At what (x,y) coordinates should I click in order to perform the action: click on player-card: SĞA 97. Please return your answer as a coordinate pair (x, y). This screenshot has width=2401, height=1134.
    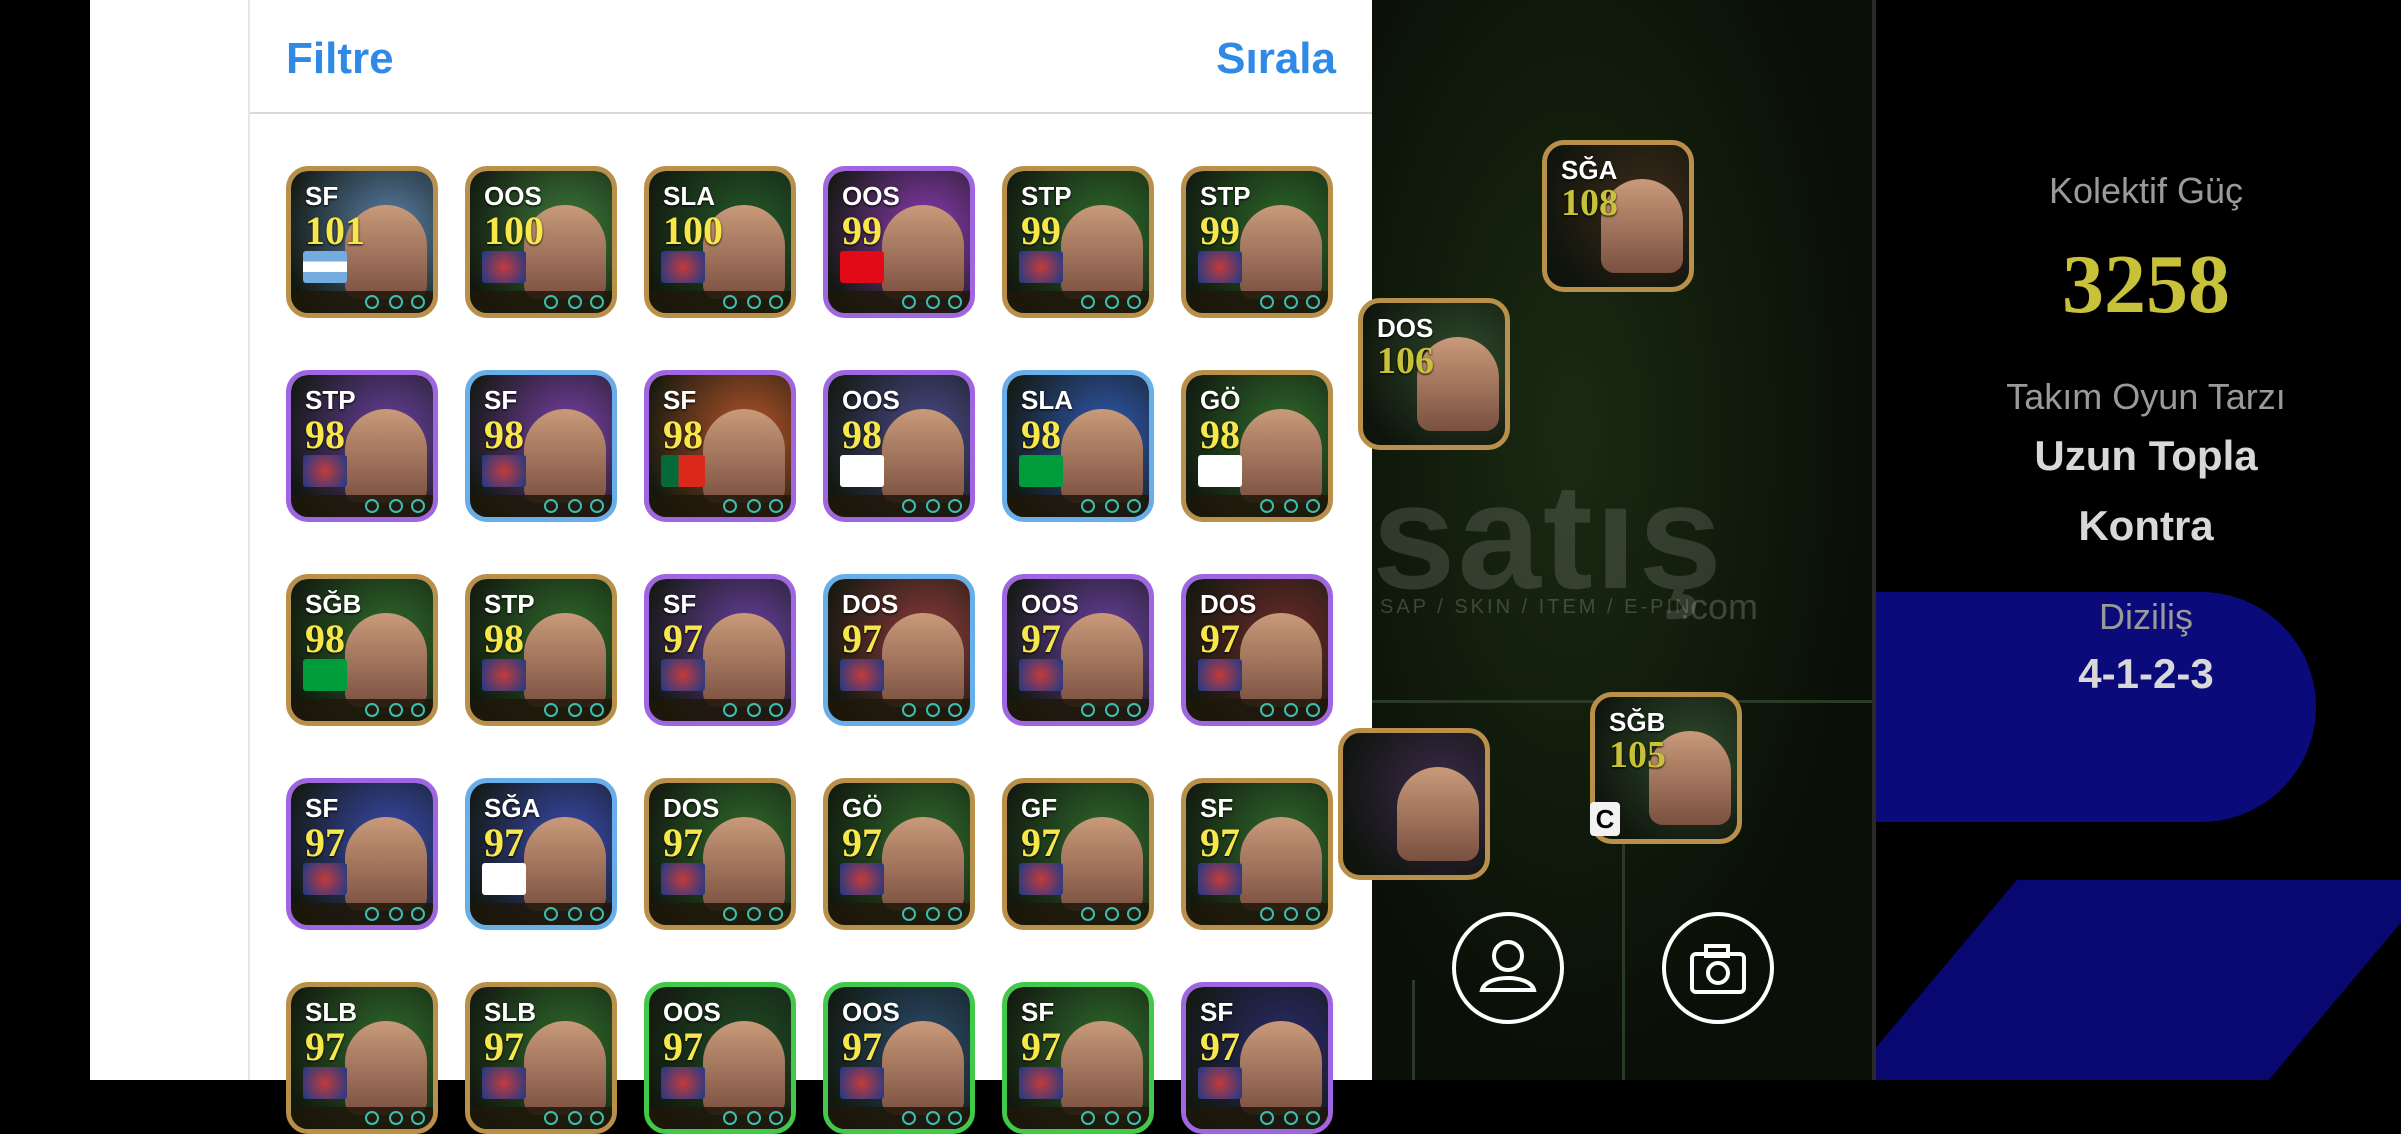
    Looking at the image, I should click on (541, 854).